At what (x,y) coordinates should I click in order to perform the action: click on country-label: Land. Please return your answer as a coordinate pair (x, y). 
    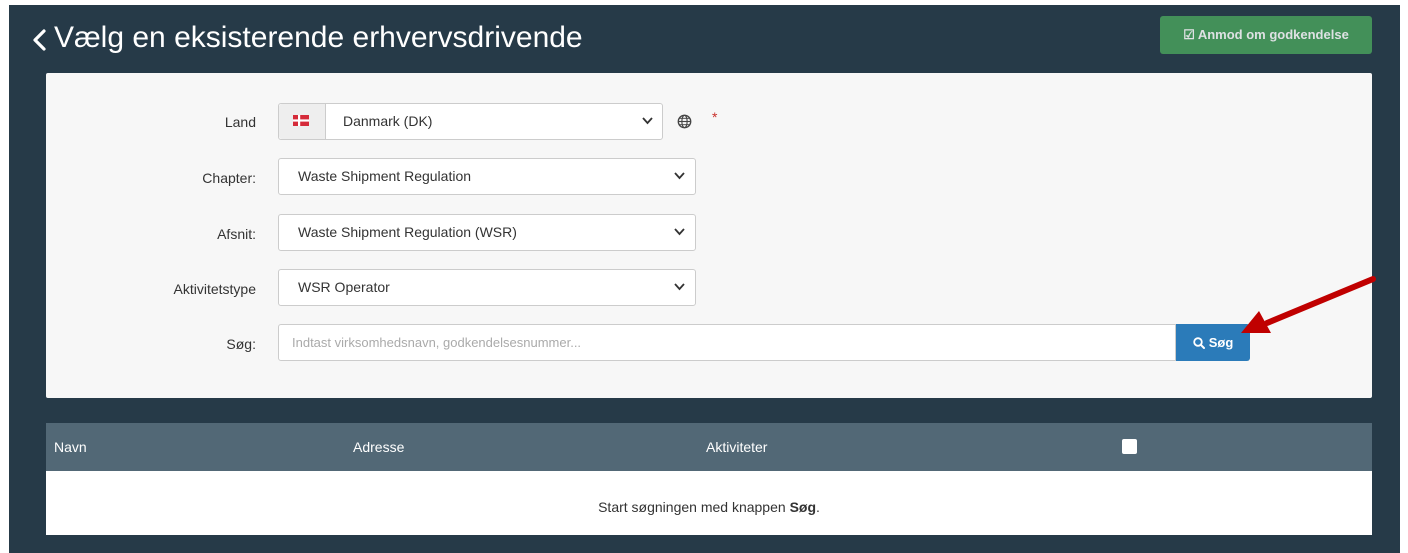
    Looking at the image, I should click on (240, 122).